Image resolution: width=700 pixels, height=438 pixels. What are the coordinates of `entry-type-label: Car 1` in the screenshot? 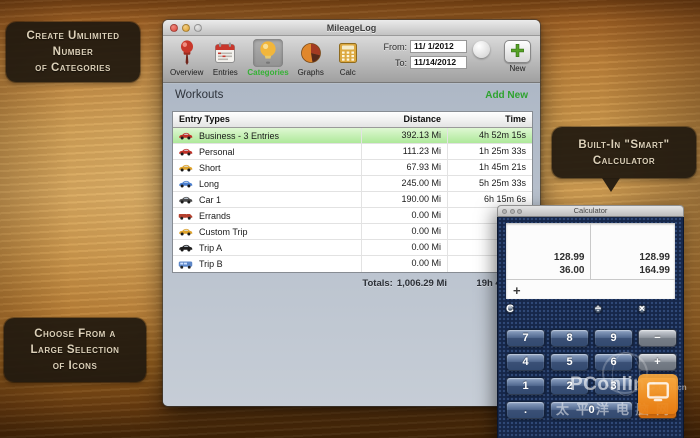 It's located at (210, 199).